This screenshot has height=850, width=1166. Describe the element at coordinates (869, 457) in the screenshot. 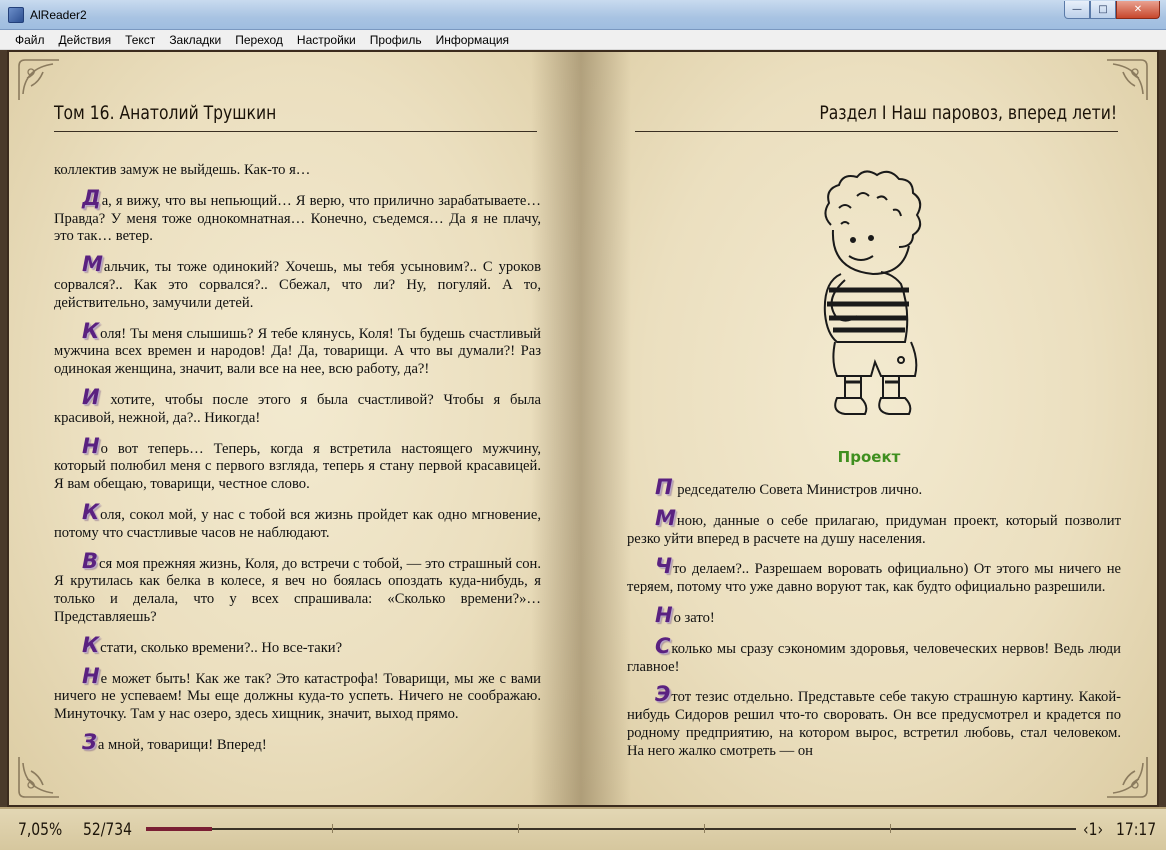

I see `section-title: Проект` at that location.